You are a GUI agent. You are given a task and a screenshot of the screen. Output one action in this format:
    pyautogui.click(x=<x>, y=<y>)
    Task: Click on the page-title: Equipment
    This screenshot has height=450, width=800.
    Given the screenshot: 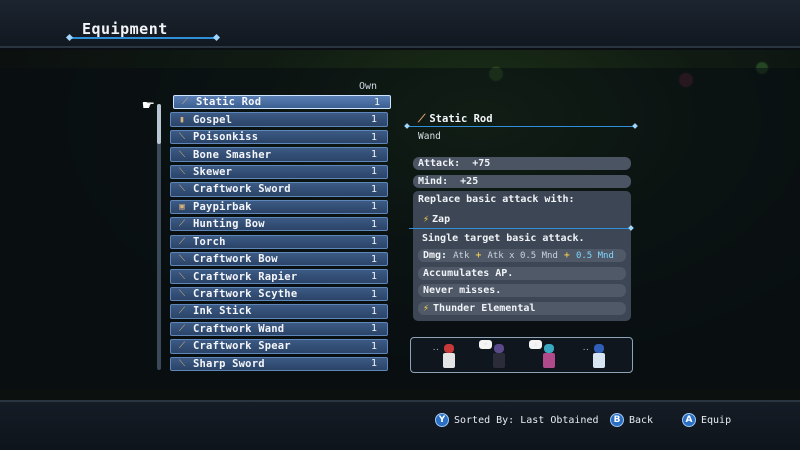 What is the action you would take?
    pyautogui.click(x=125, y=29)
    